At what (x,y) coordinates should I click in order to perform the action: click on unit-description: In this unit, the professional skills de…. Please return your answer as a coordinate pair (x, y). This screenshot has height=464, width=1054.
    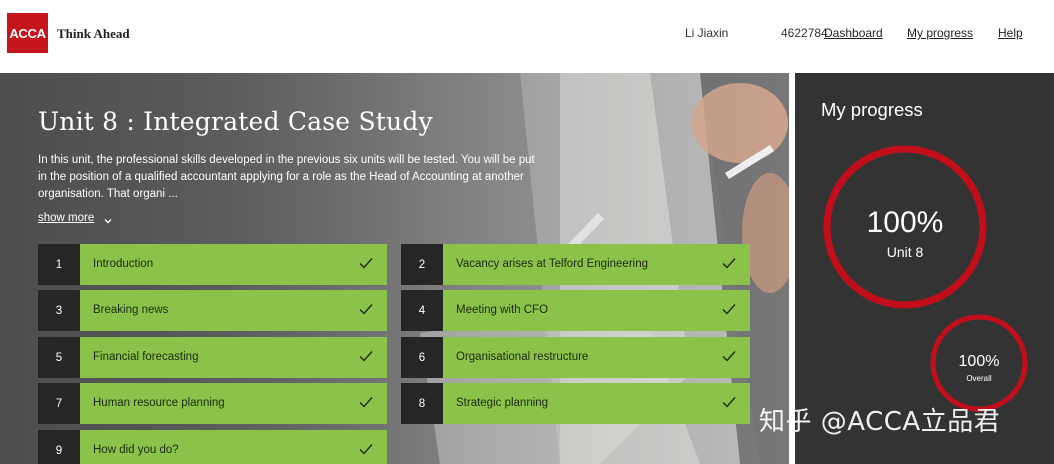
    Looking at the image, I should click on (286, 177).